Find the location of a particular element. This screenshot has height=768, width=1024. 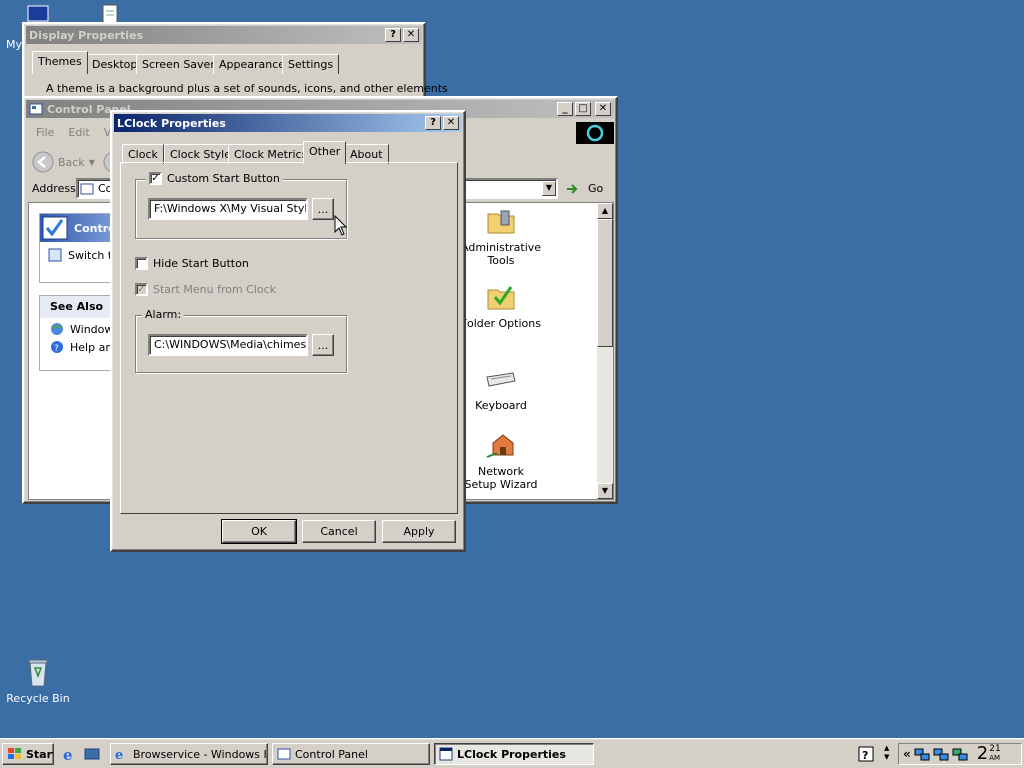

desktop-icon-label: Recycle Bin is located at coordinates (38, 698).